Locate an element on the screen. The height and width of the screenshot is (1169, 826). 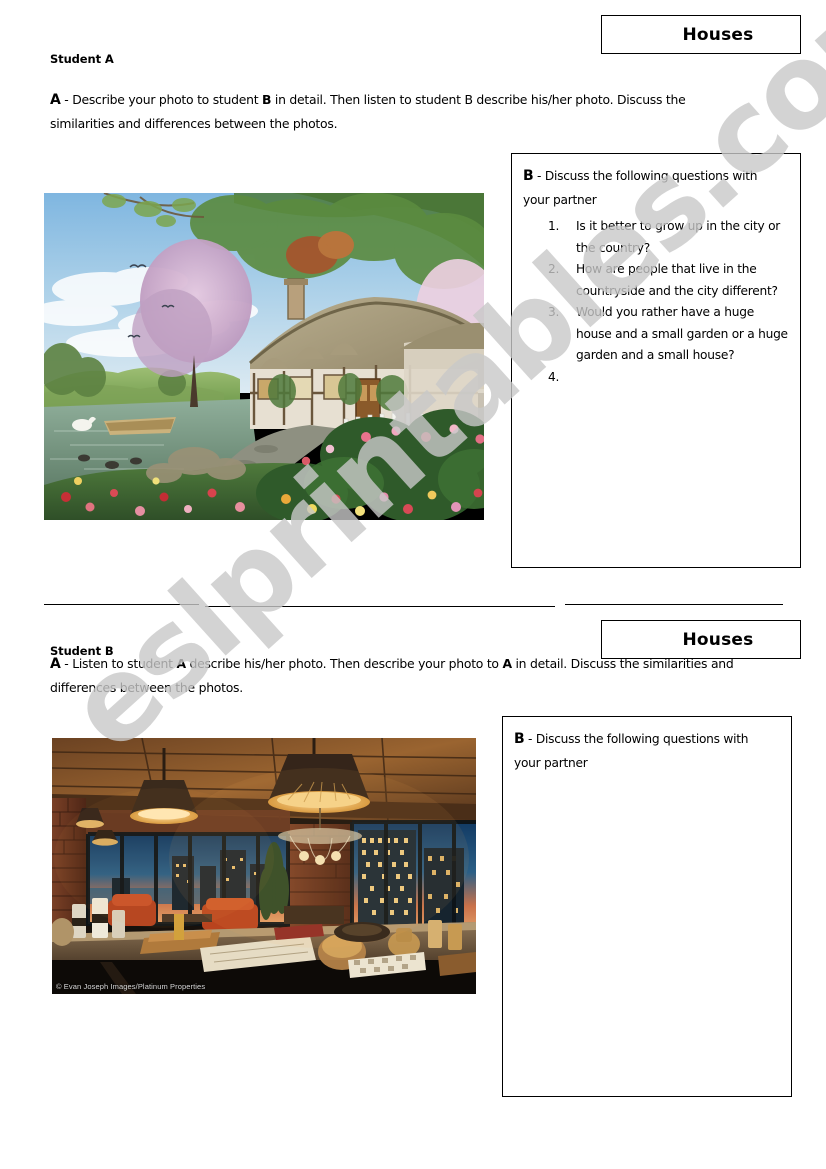
question-number: 3. is located at coordinates (554, 312).